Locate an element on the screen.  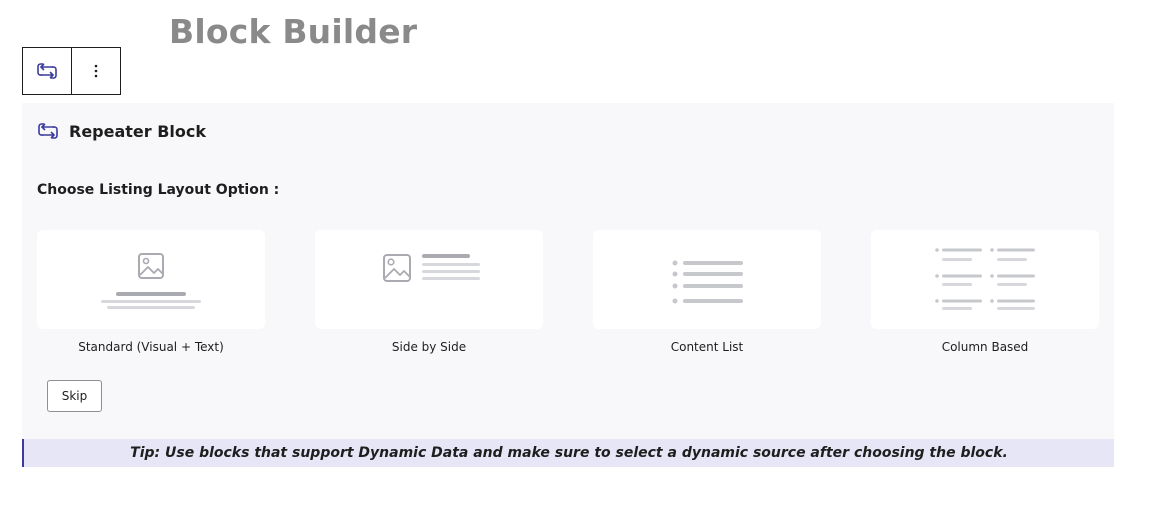
layout-option-content-list: Content List is located at coordinates (707, 292).